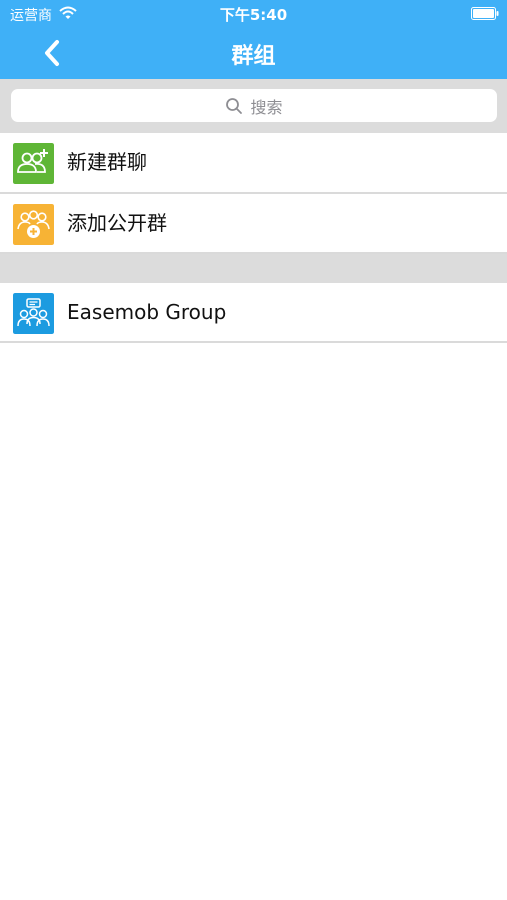 The height and width of the screenshot is (900, 507). Describe the element at coordinates (253, 223) in the screenshot. I see `add-public-group-row: 添加公开群` at that location.